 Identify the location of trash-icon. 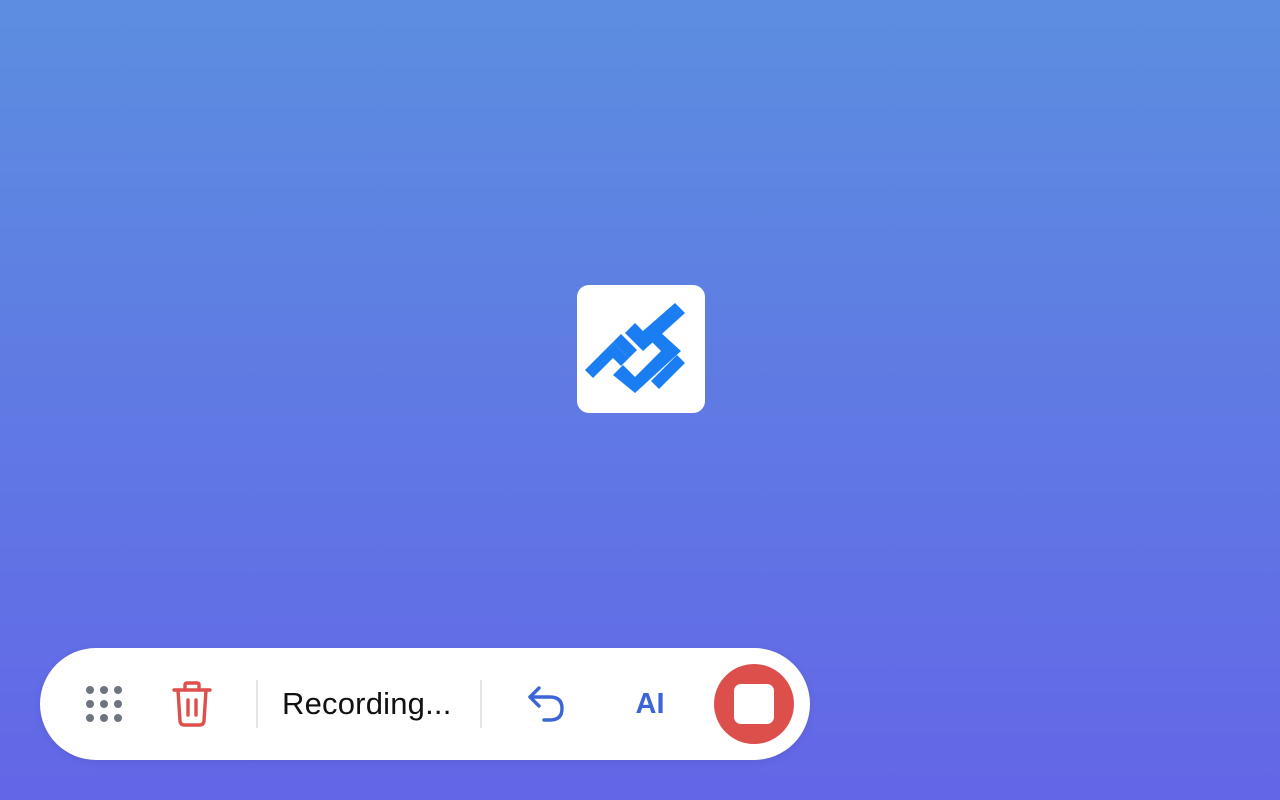
(192, 704).